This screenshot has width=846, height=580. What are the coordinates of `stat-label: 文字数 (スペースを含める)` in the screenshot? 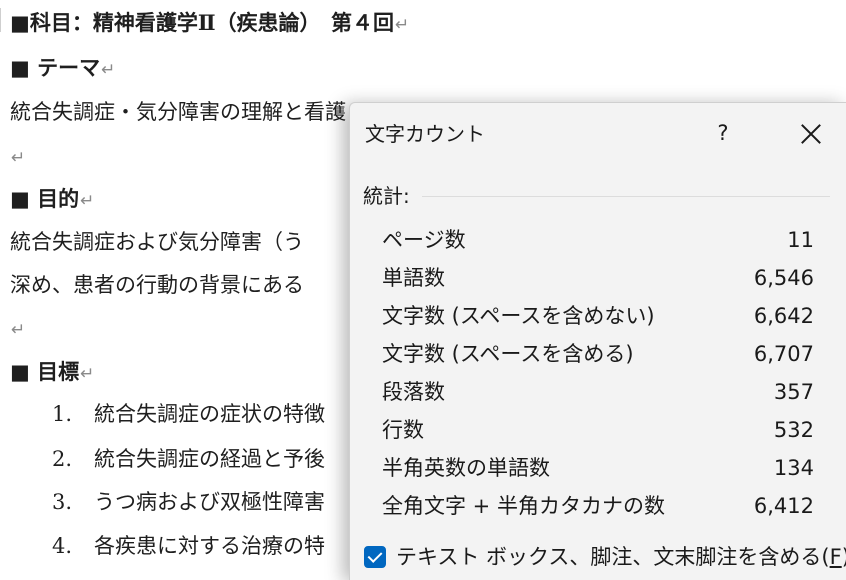 It's located at (508, 354).